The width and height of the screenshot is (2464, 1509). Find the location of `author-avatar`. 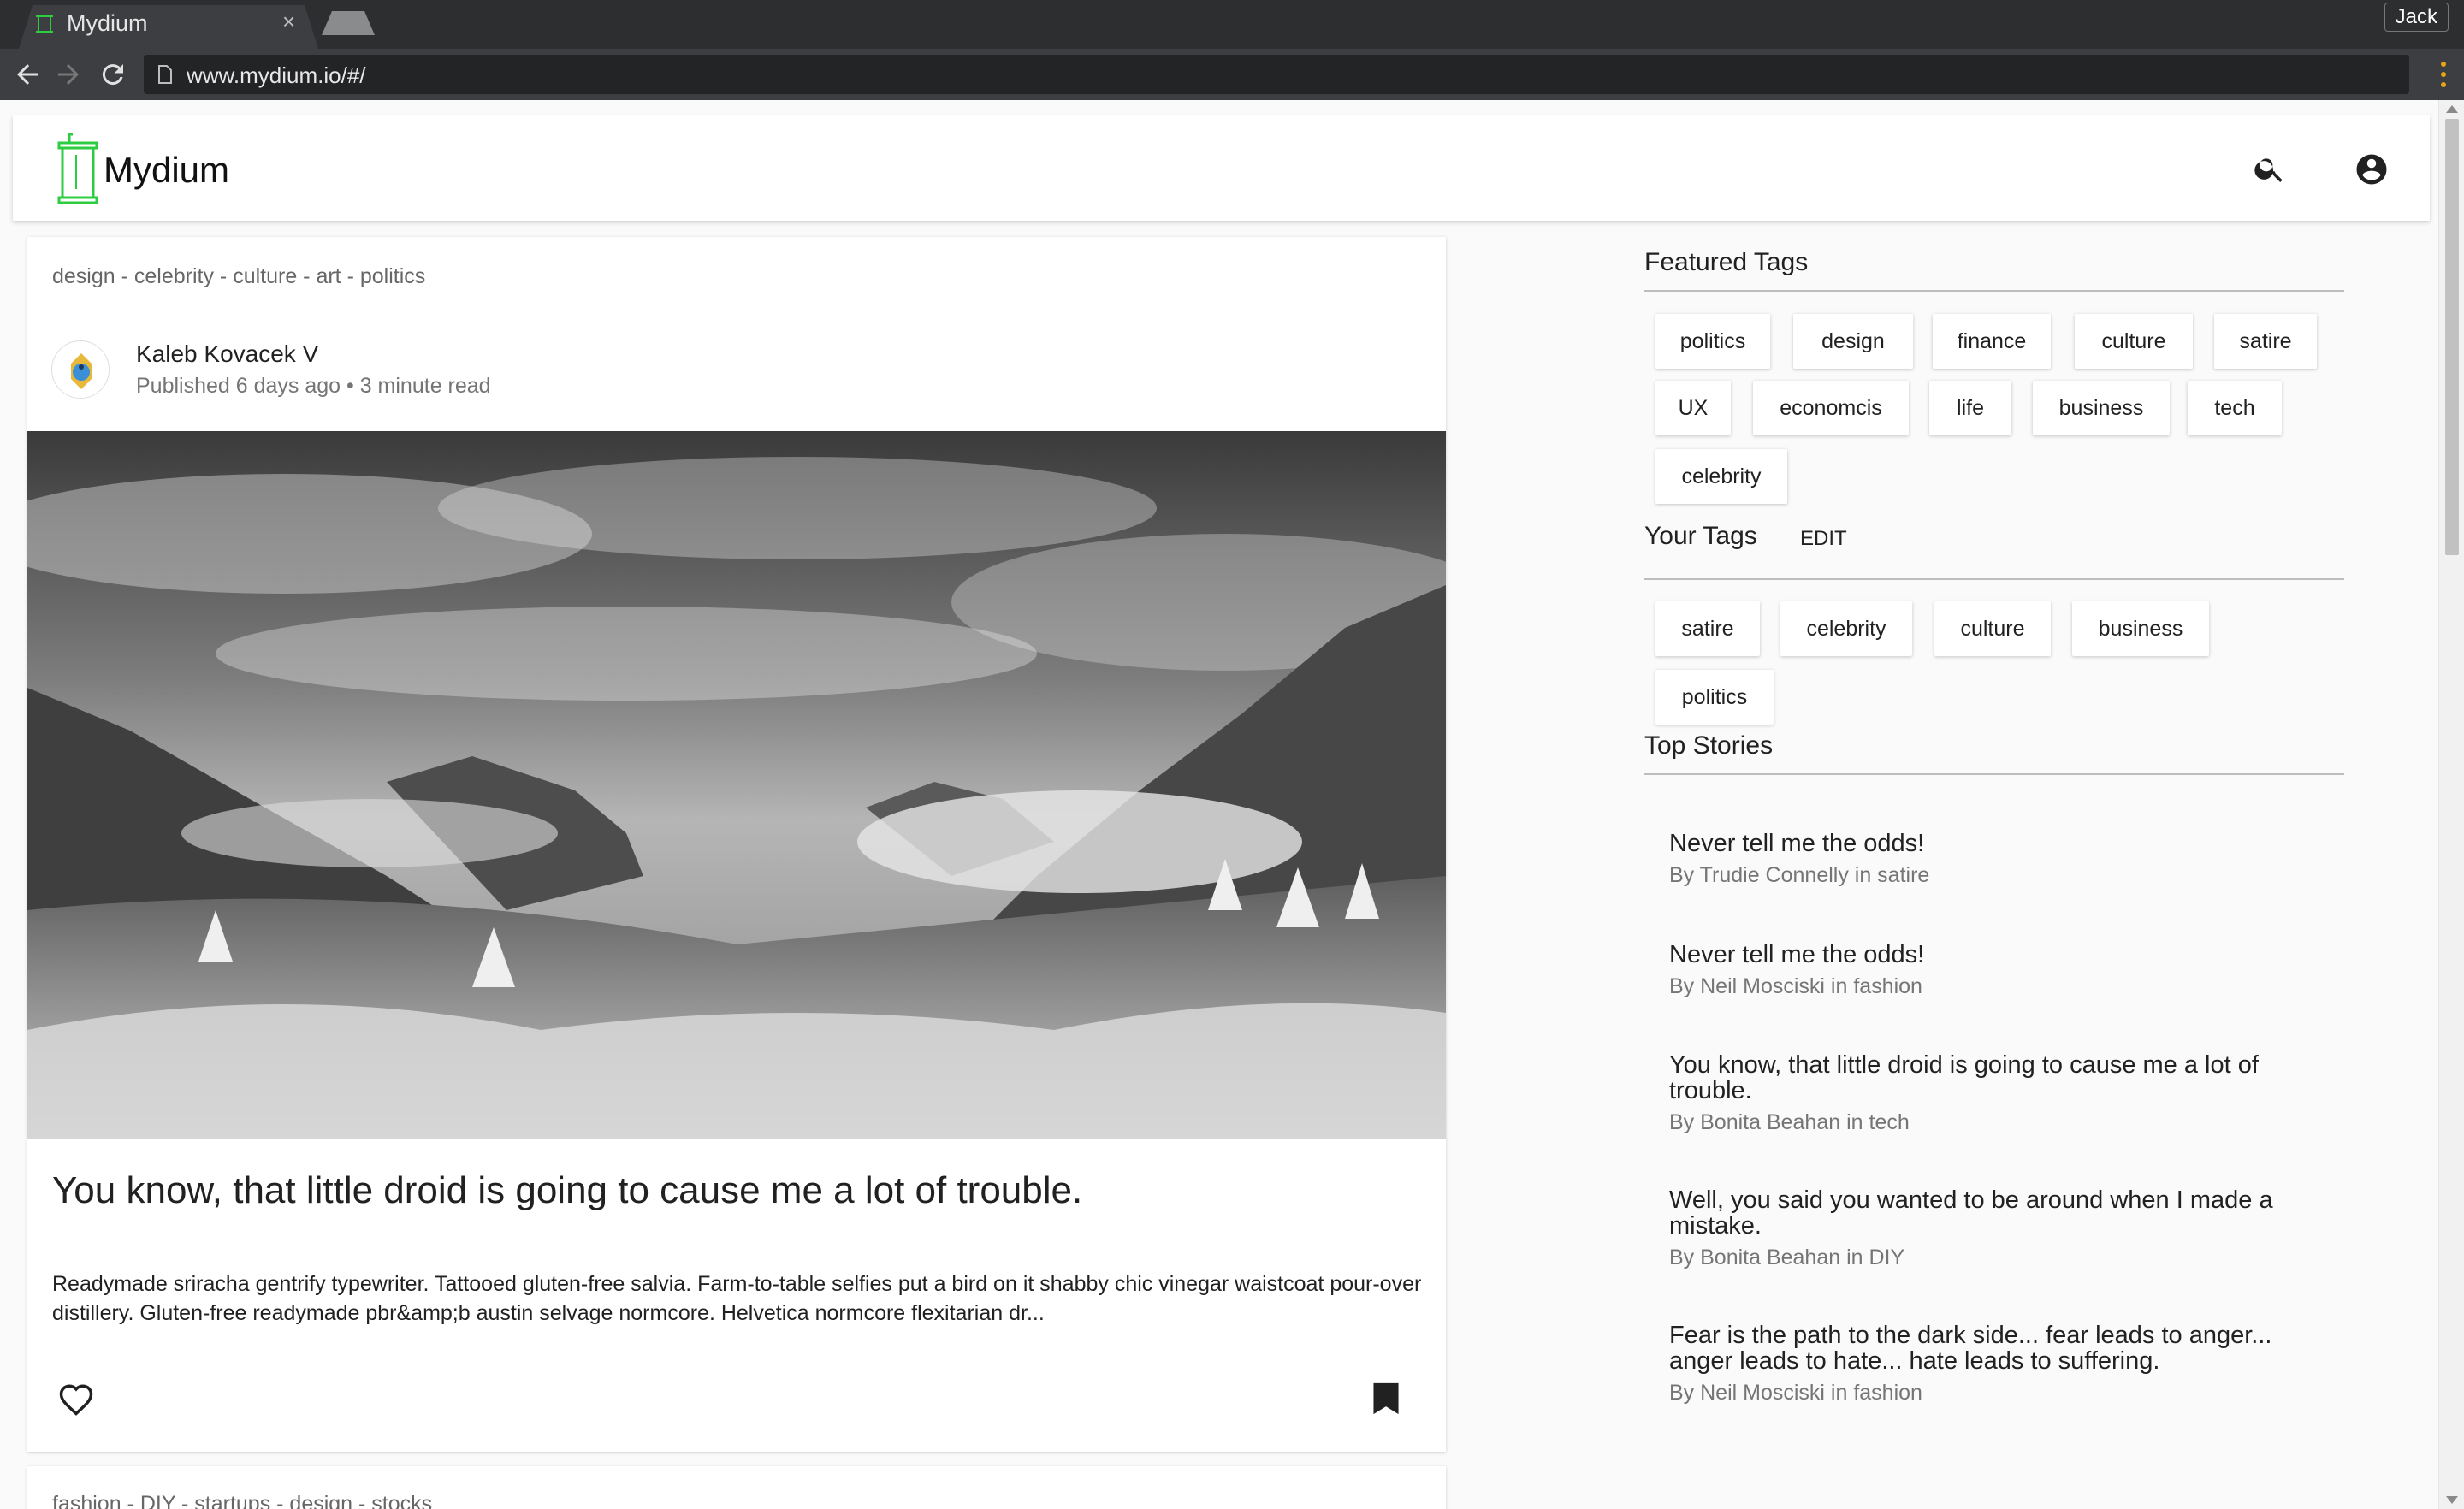

author-avatar is located at coordinates (80, 369).